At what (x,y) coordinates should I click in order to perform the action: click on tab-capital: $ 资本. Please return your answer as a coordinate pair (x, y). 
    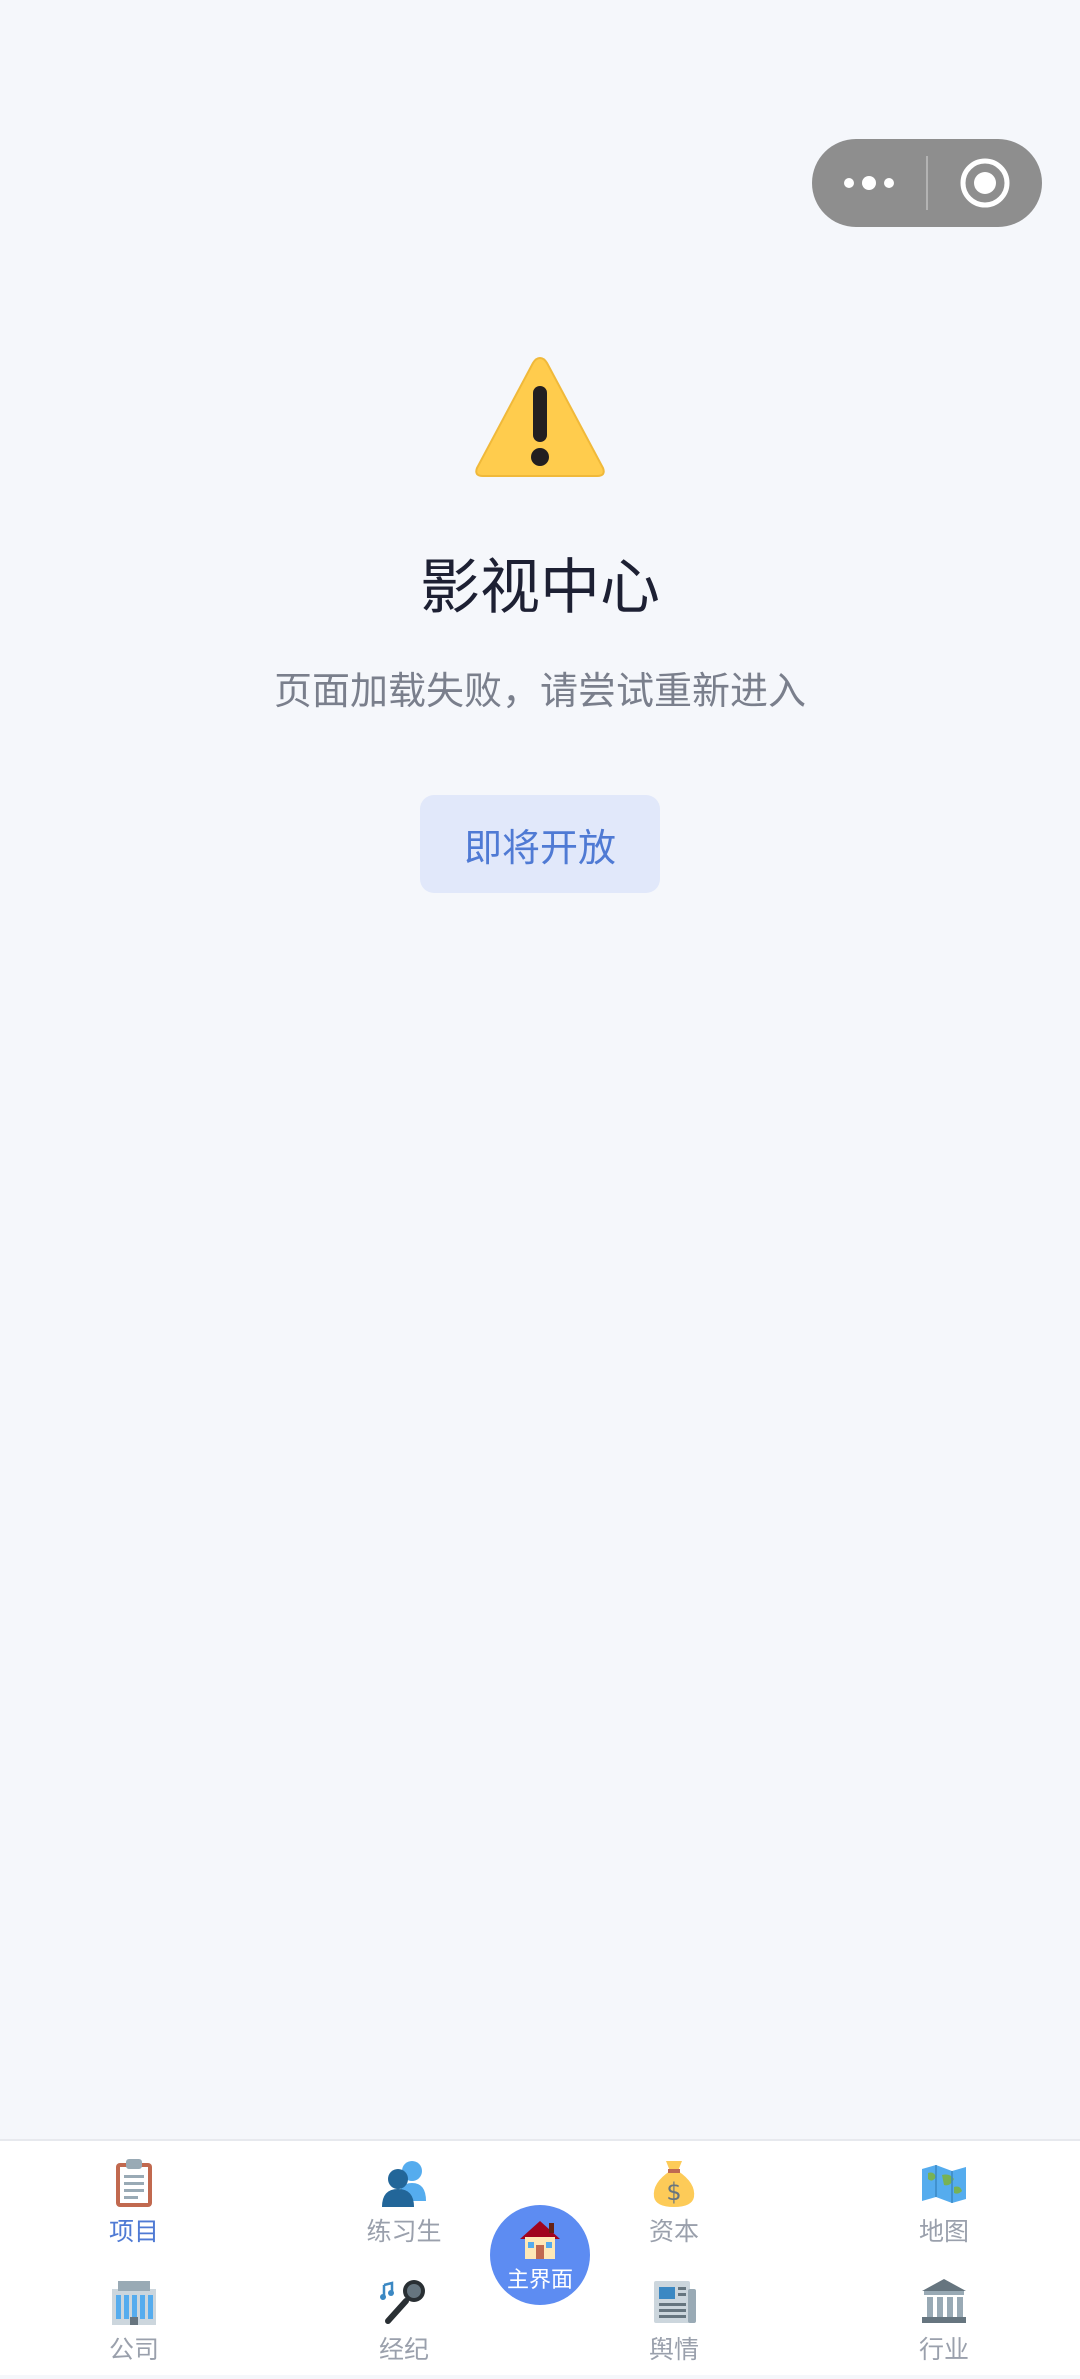
    Looking at the image, I should click on (674, 2207).